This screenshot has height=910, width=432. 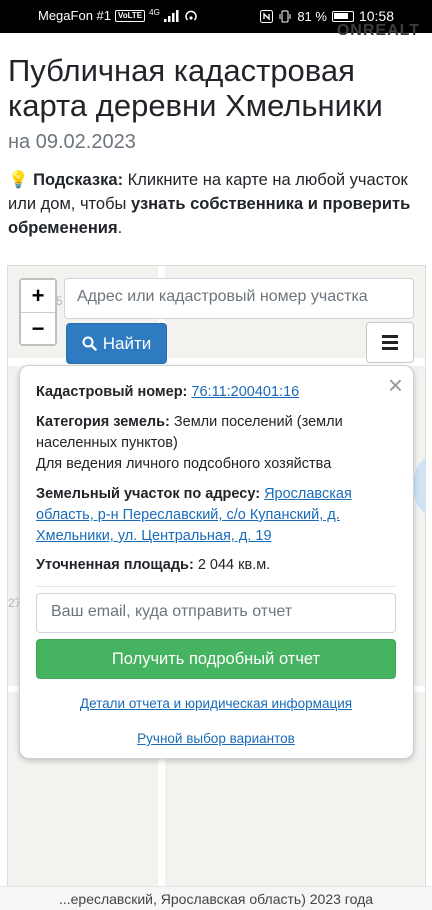 What do you see at coordinates (419, 486) in the screenshot?
I see `map-water` at bounding box center [419, 486].